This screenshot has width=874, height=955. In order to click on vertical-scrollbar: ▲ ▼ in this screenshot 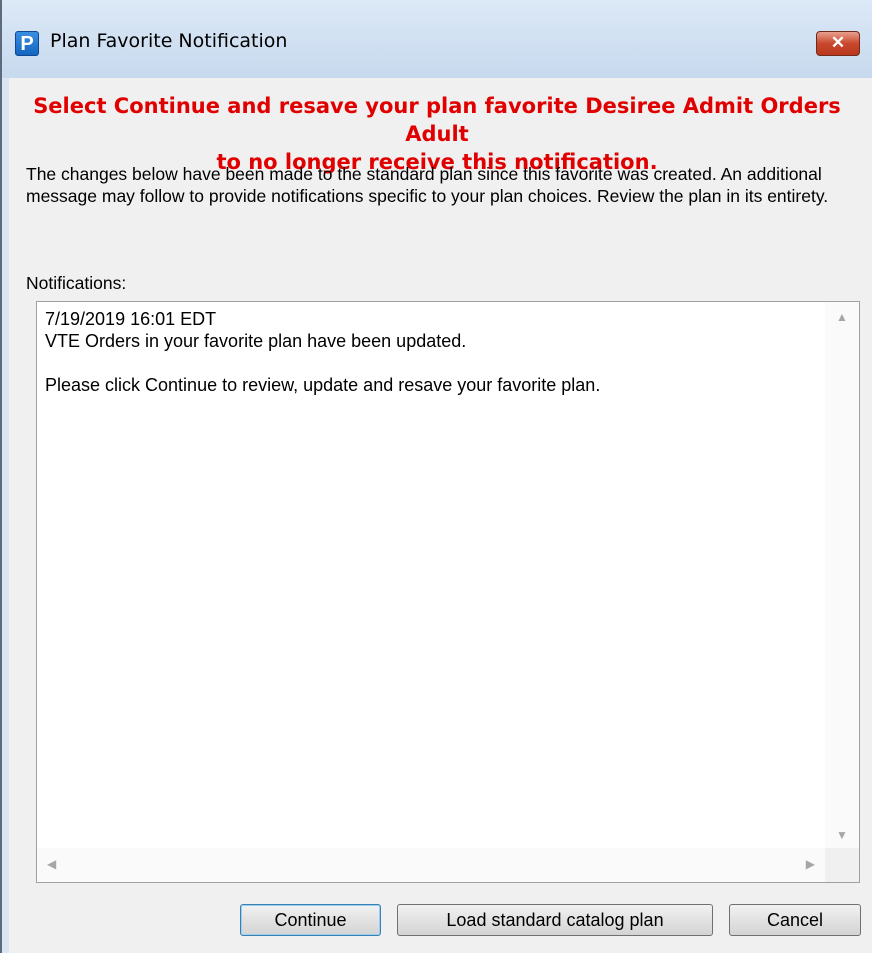, I will do `click(842, 575)`.